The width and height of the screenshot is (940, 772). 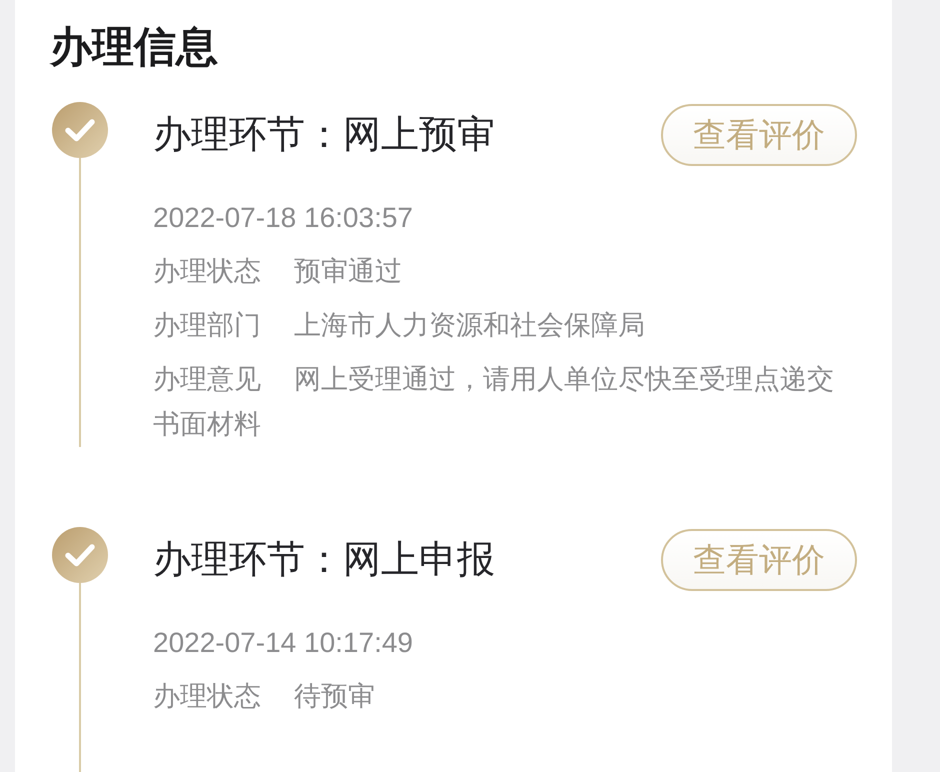 What do you see at coordinates (399, 325) in the screenshot?
I see `detail-text: 办理部门 上海市人力资源和社会保障局` at bounding box center [399, 325].